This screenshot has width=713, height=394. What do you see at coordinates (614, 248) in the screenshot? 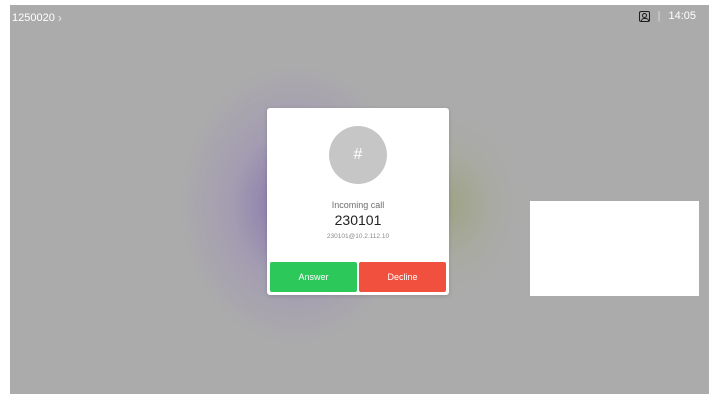
I see `self-view-preview` at bounding box center [614, 248].